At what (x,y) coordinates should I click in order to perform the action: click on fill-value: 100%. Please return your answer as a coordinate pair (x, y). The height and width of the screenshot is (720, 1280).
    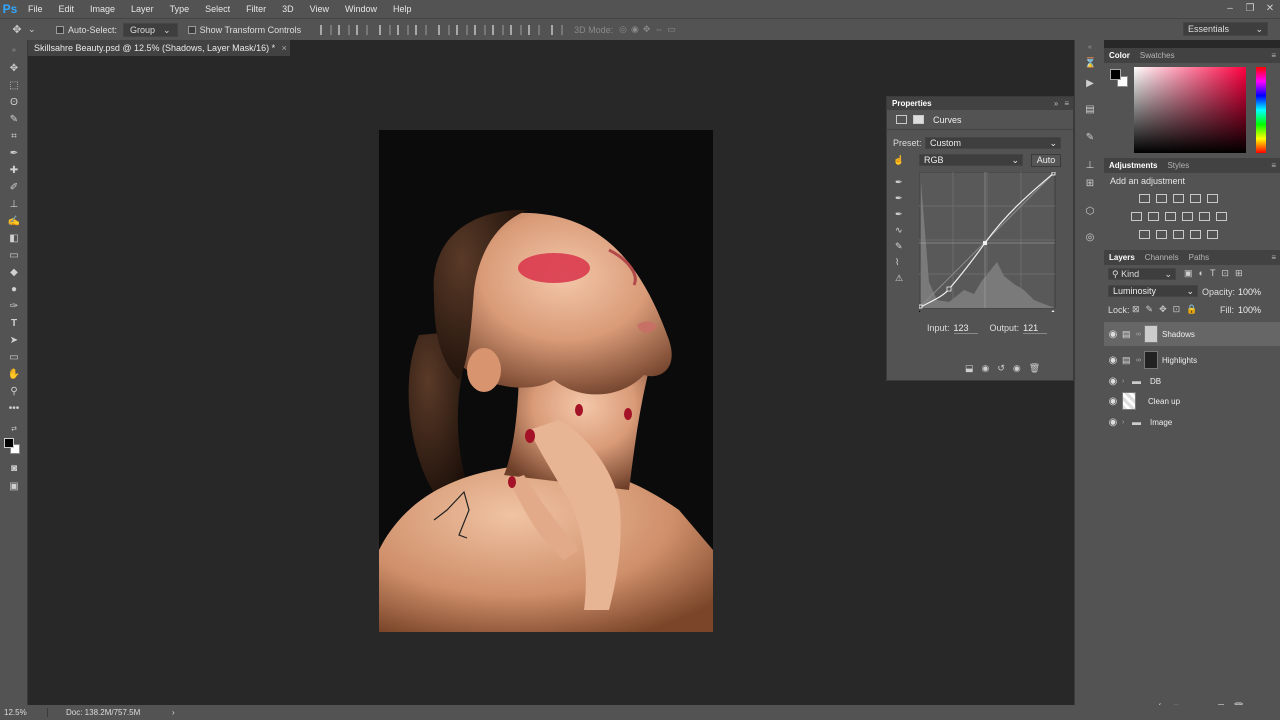
    Looking at the image, I should click on (1249, 310).